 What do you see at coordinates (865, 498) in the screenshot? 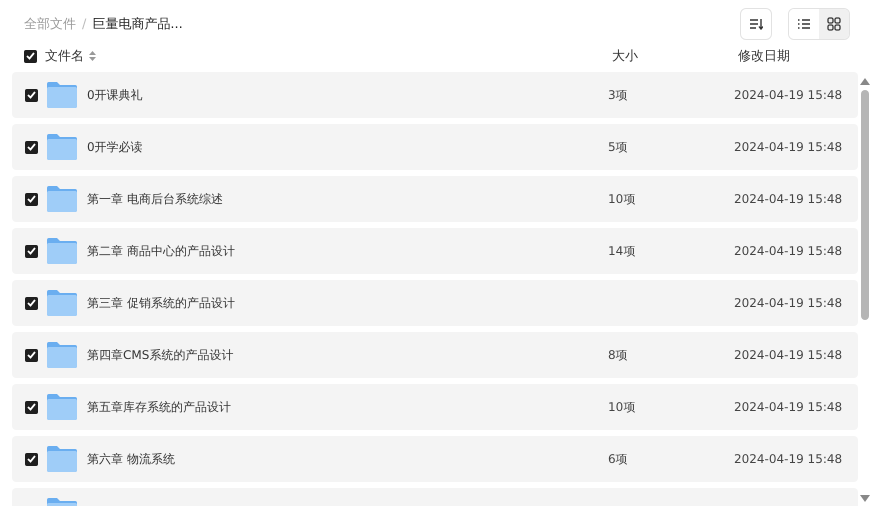
I see `scroll-down-icon` at bounding box center [865, 498].